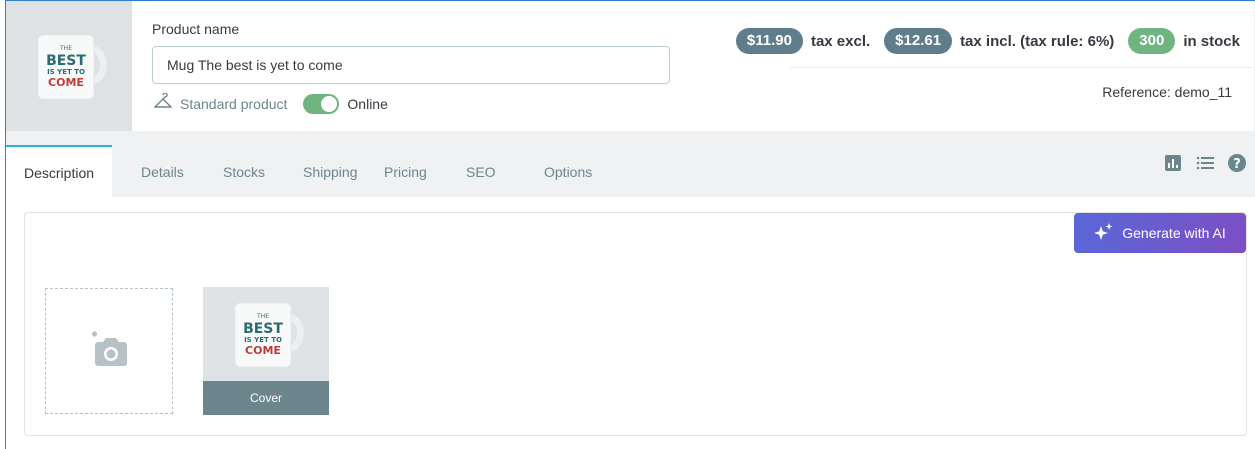  What do you see at coordinates (1037, 41) in the screenshot?
I see `price-incl-label: tax incl. (tax rule: 6%)` at bounding box center [1037, 41].